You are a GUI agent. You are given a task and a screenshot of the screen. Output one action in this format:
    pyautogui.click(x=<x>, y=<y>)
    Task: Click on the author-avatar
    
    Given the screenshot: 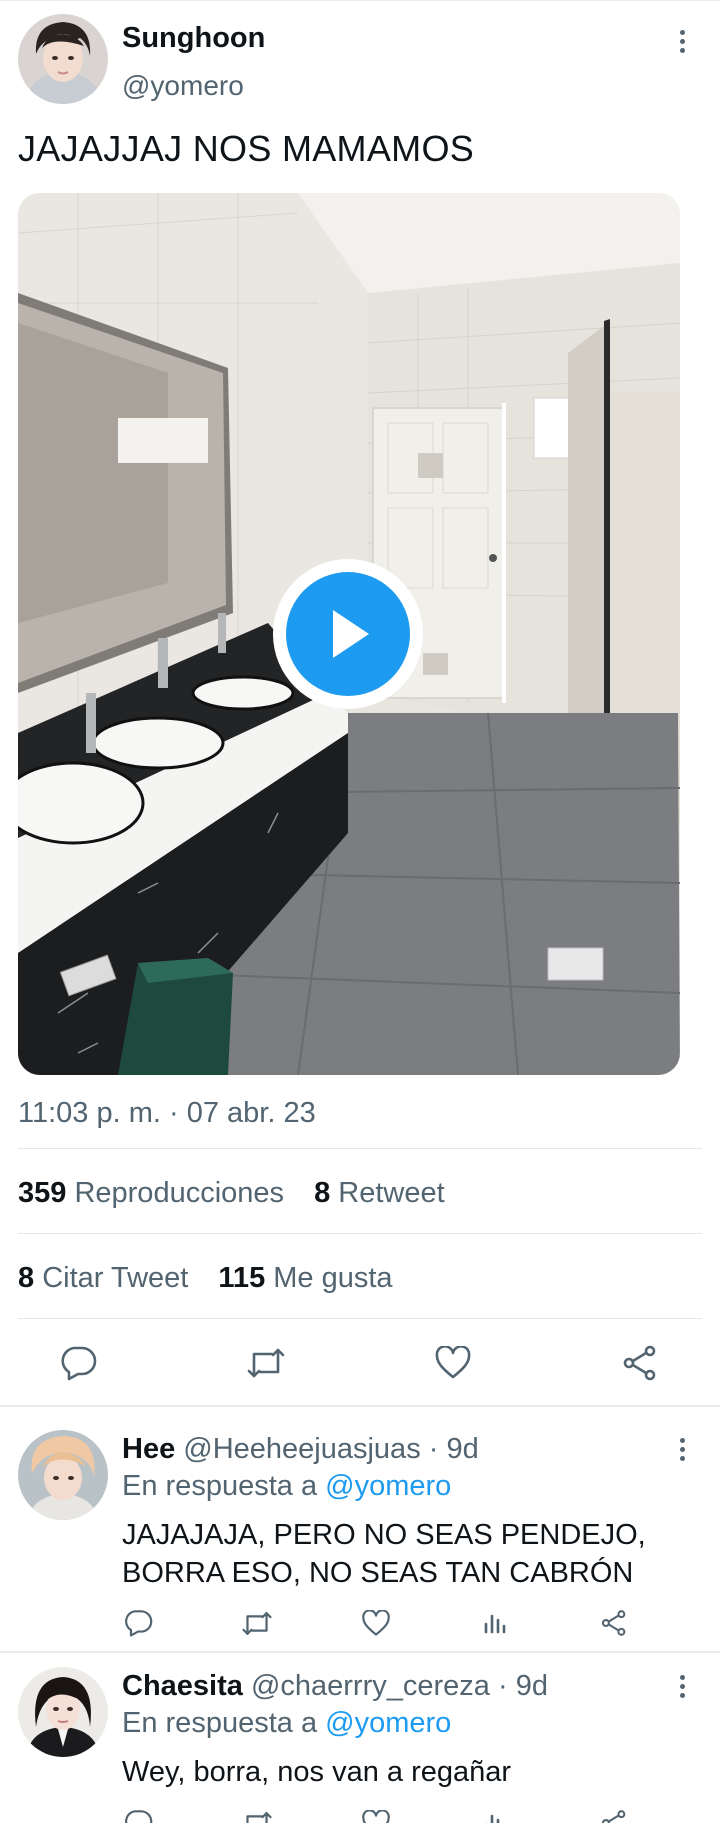 What is the action you would take?
    pyautogui.click(x=63, y=59)
    